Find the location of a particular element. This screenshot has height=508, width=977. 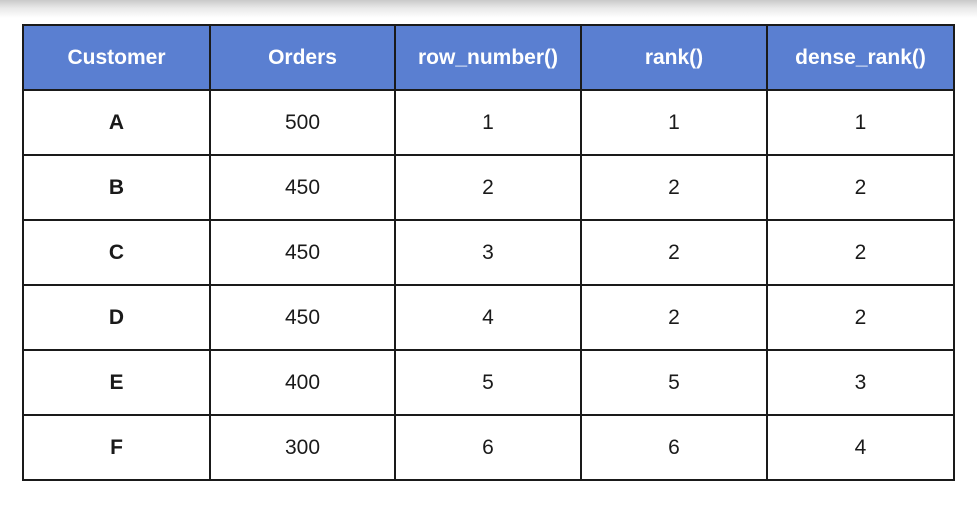

cell-row-number: 1 is located at coordinates (488, 122).